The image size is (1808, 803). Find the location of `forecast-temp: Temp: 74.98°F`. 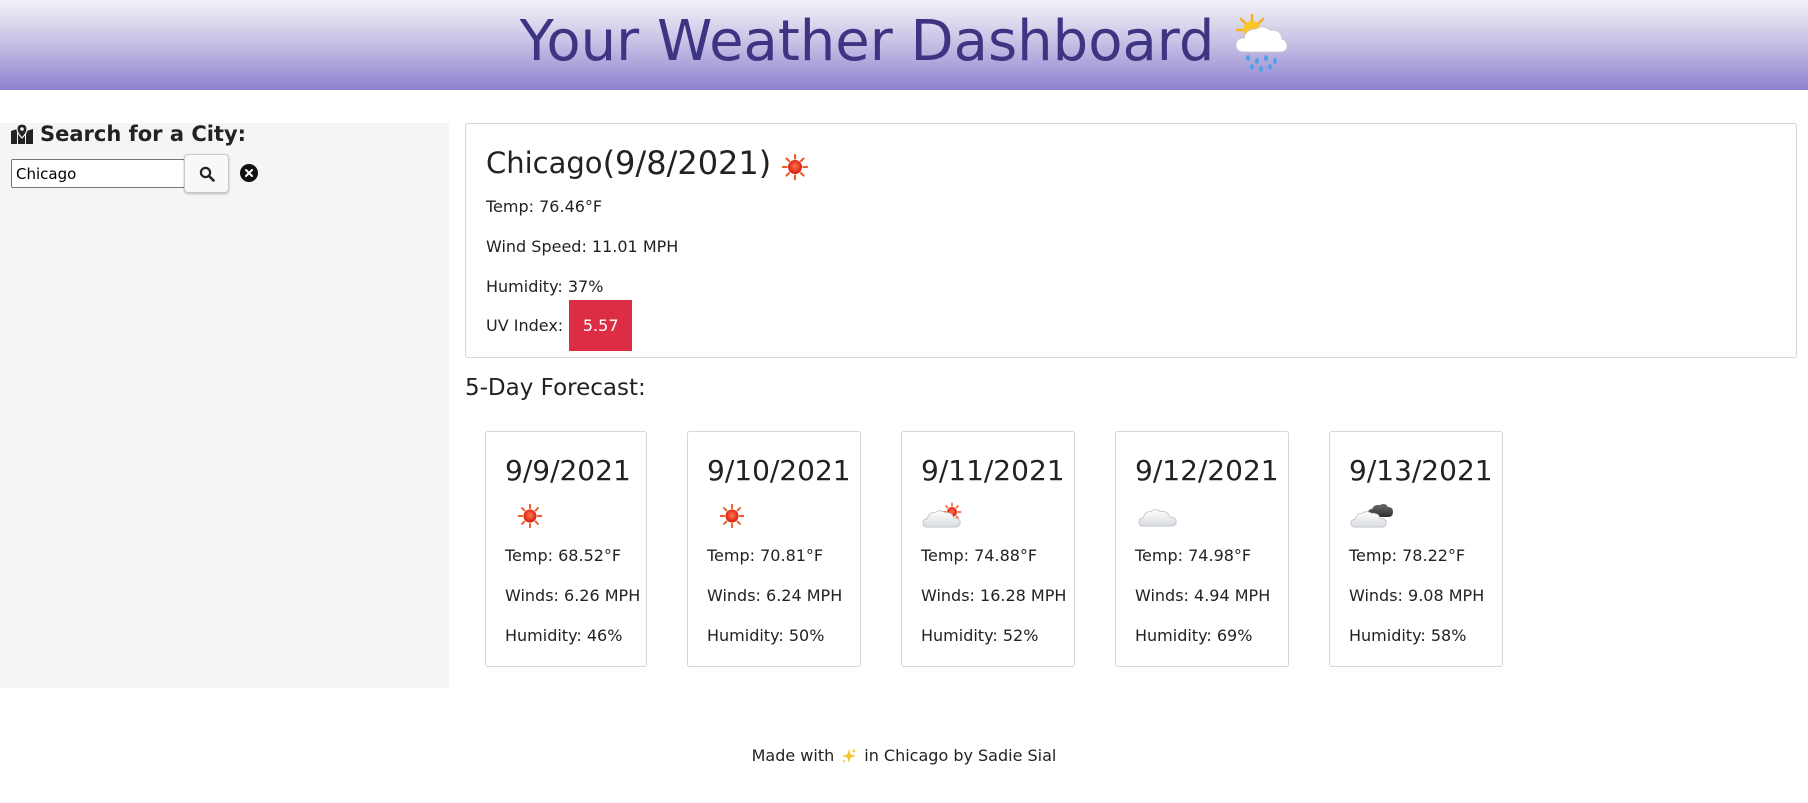

forecast-temp: Temp: 74.98°F is located at coordinates (1193, 555).